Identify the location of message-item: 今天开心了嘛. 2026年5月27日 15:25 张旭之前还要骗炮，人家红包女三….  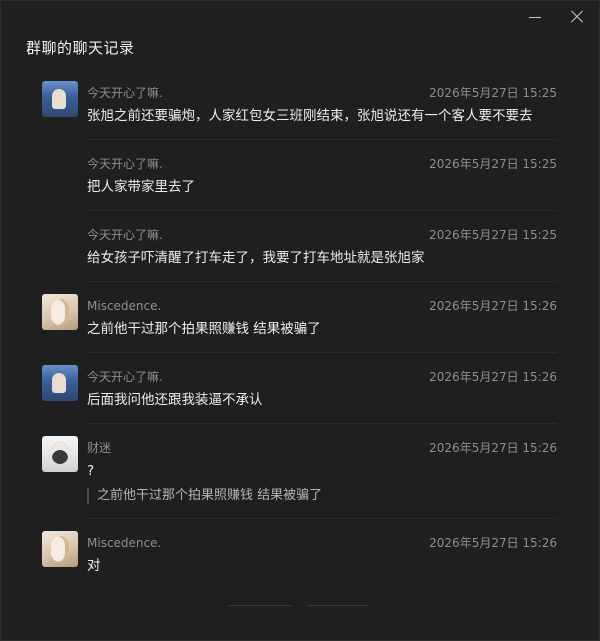
(299, 104).